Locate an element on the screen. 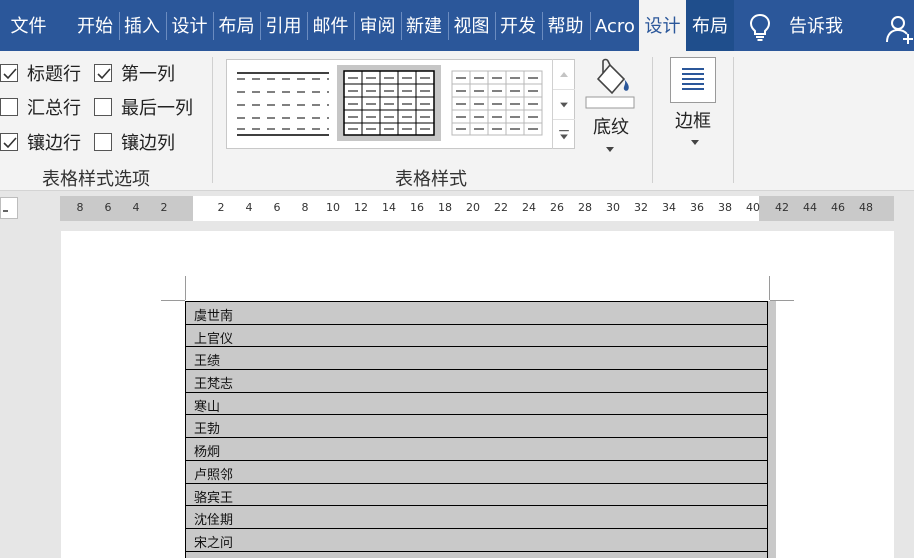 The width and height of the screenshot is (914, 558). tab-mailings: 邮件 is located at coordinates (330, 25).